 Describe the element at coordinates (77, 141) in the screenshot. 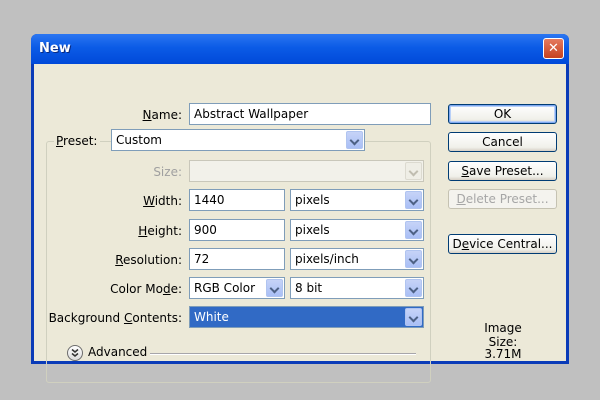

I see `preset-label: Preset:` at that location.